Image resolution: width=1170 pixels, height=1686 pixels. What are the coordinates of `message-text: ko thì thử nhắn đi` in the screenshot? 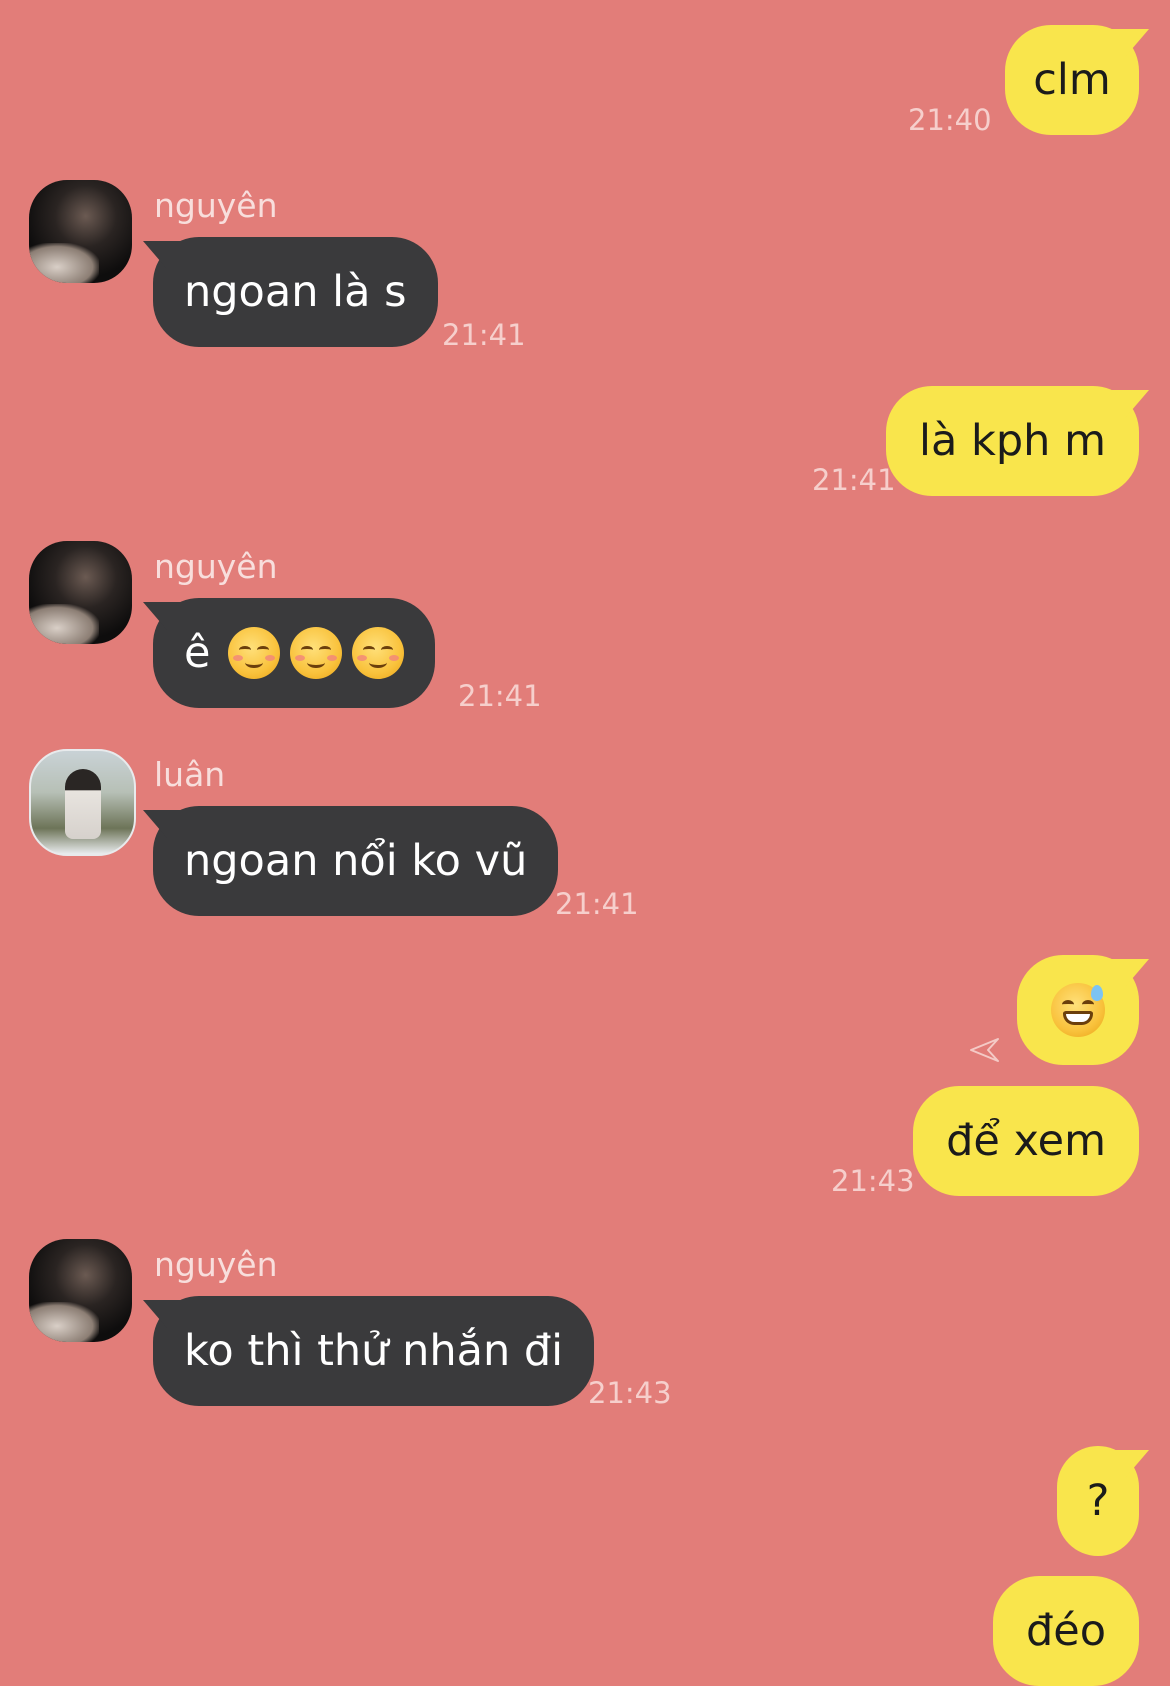 It's located at (374, 1350).